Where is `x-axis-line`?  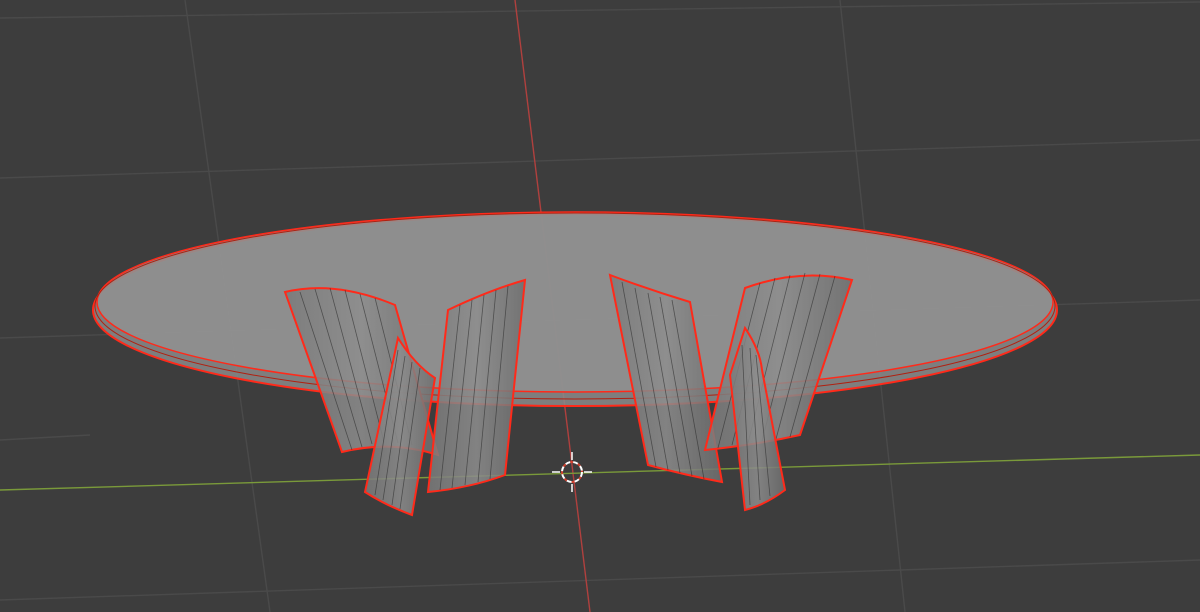
x-axis-line is located at coordinates (600, 472).